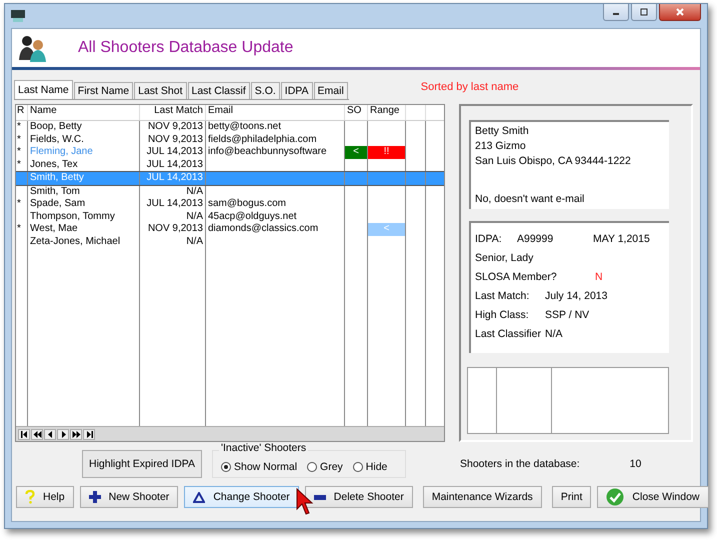 The image size is (717, 541). I want to click on idpa-number: A99999, so click(535, 239).